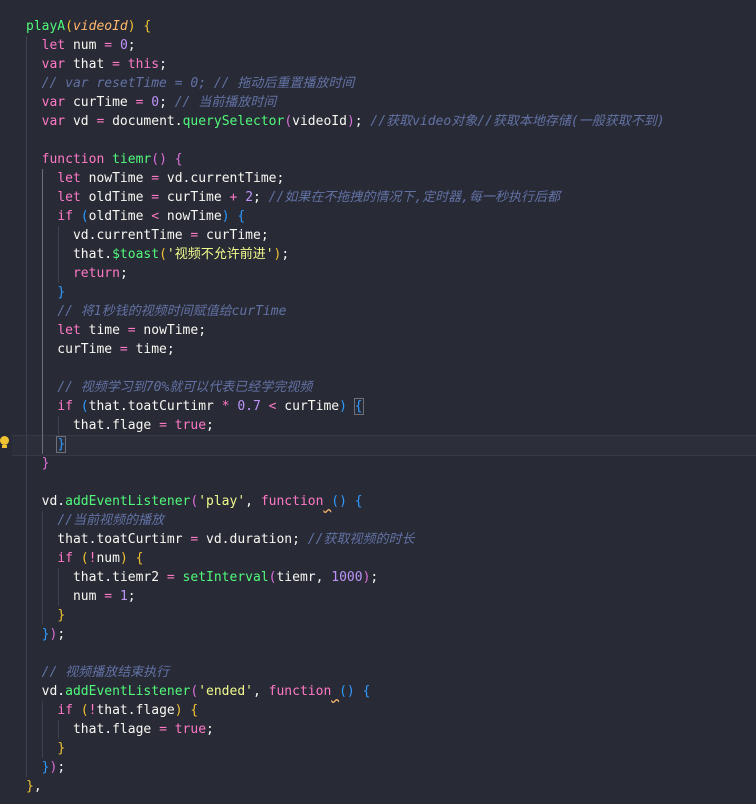 The height and width of the screenshot is (804, 756). Describe the element at coordinates (233, 235) in the screenshot. I see `code-token: curTime;` at that location.